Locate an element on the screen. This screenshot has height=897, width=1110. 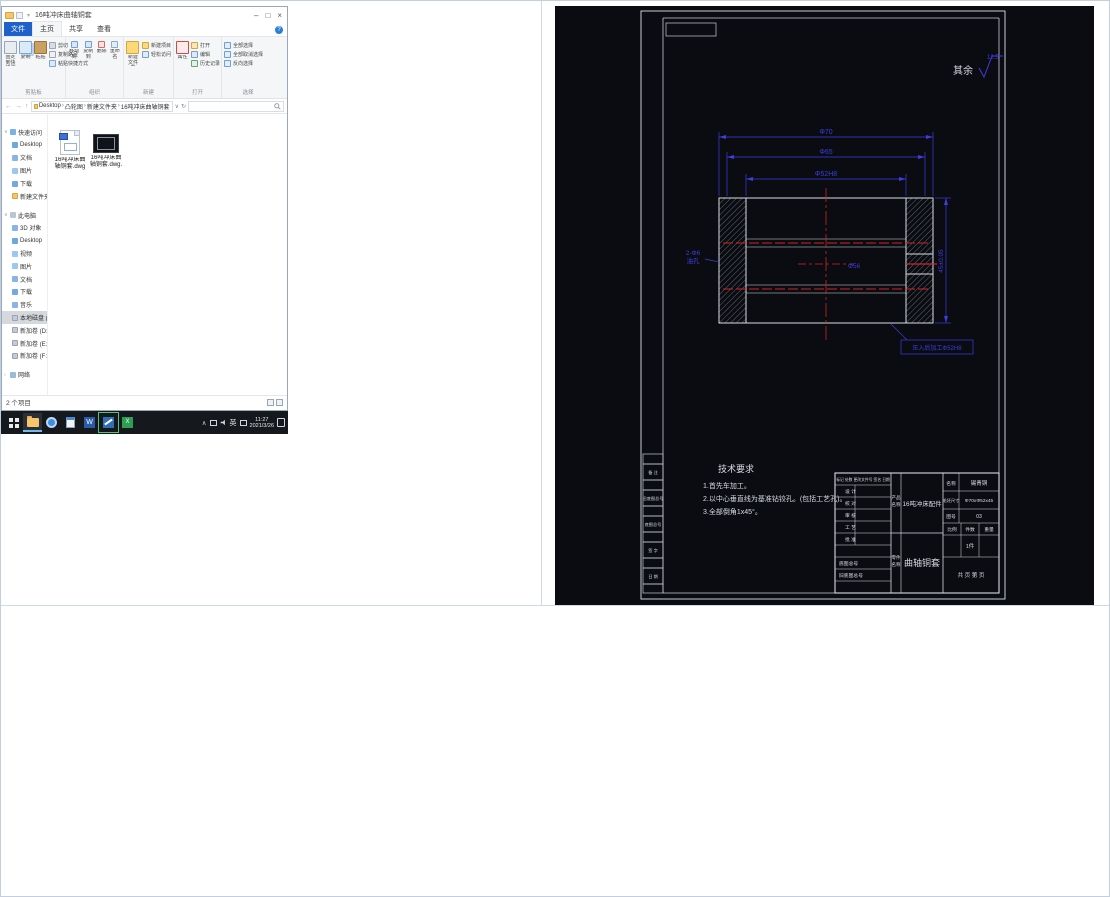
tb-part-label-1: 零件 is located at coordinates (896, 557).